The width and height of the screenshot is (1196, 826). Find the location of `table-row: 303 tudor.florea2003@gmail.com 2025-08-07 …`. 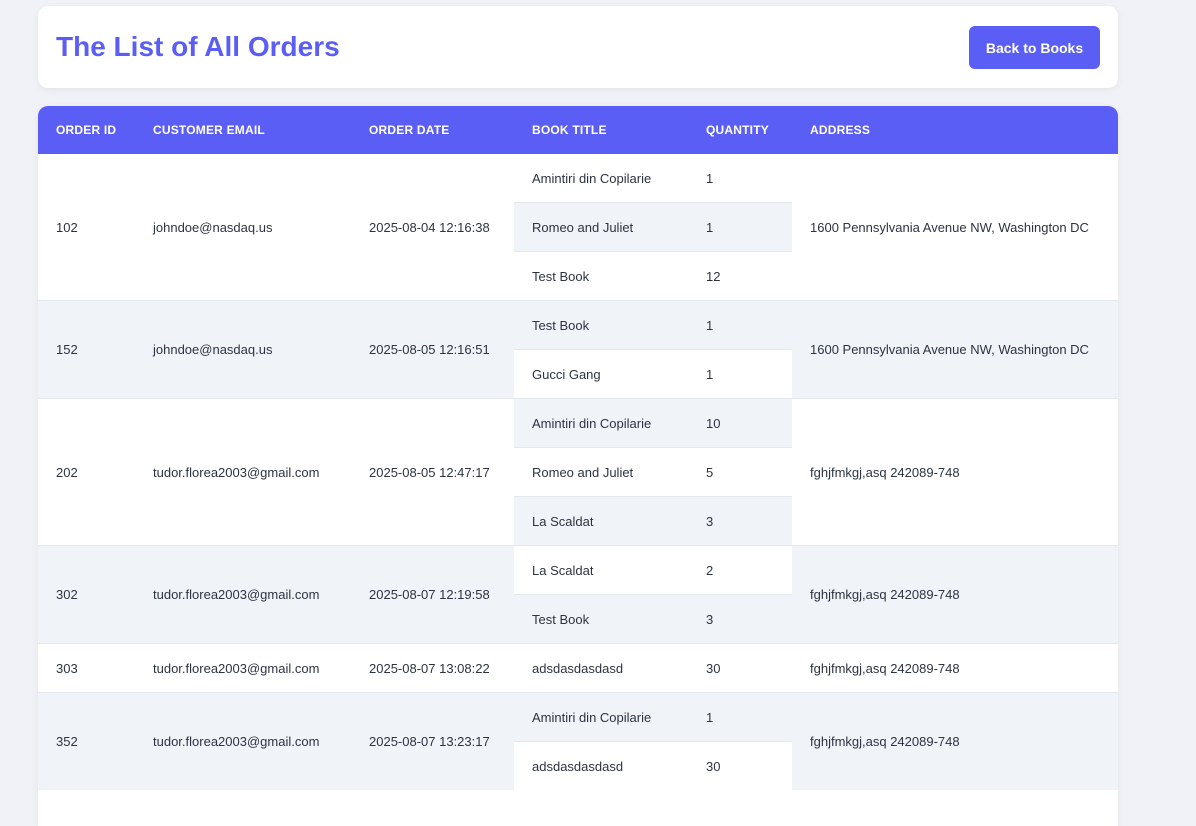

table-row: 303 tudor.florea2003@gmail.com 2025-08-07 … is located at coordinates (578, 668).